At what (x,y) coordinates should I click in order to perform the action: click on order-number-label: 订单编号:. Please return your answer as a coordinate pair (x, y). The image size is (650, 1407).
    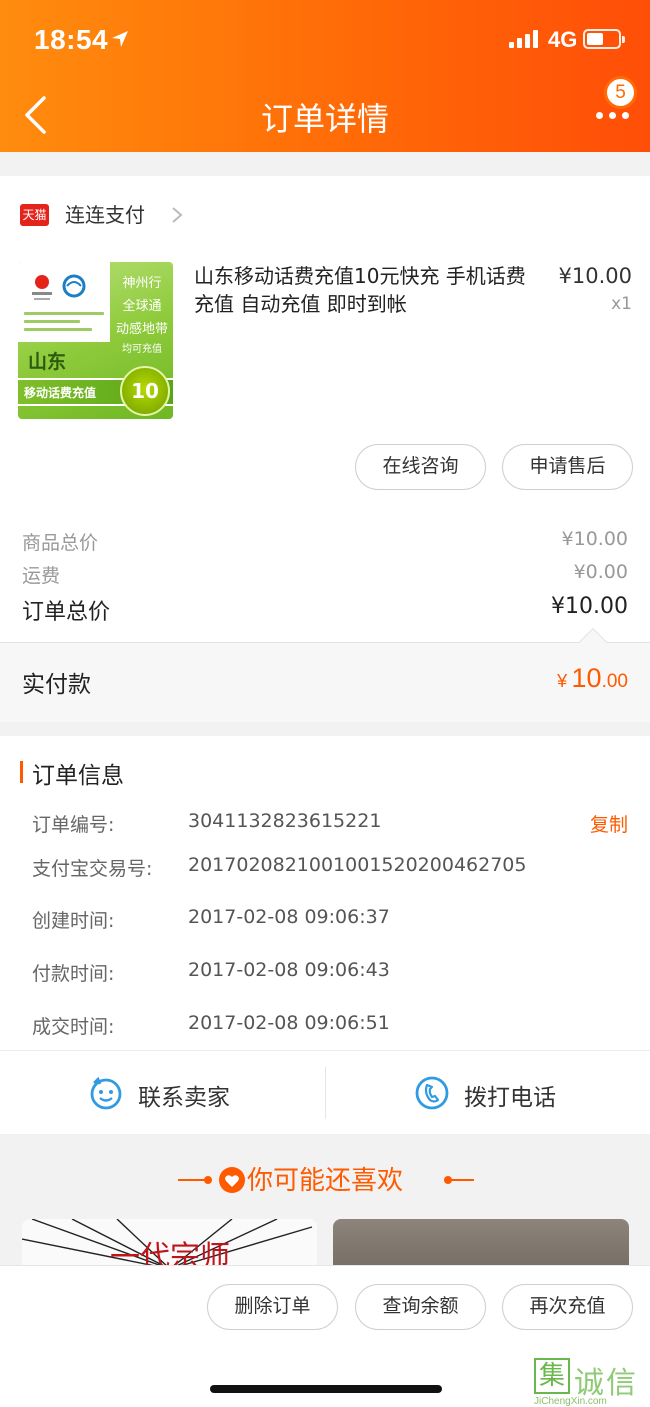
    Looking at the image, I should click on (73, 825).